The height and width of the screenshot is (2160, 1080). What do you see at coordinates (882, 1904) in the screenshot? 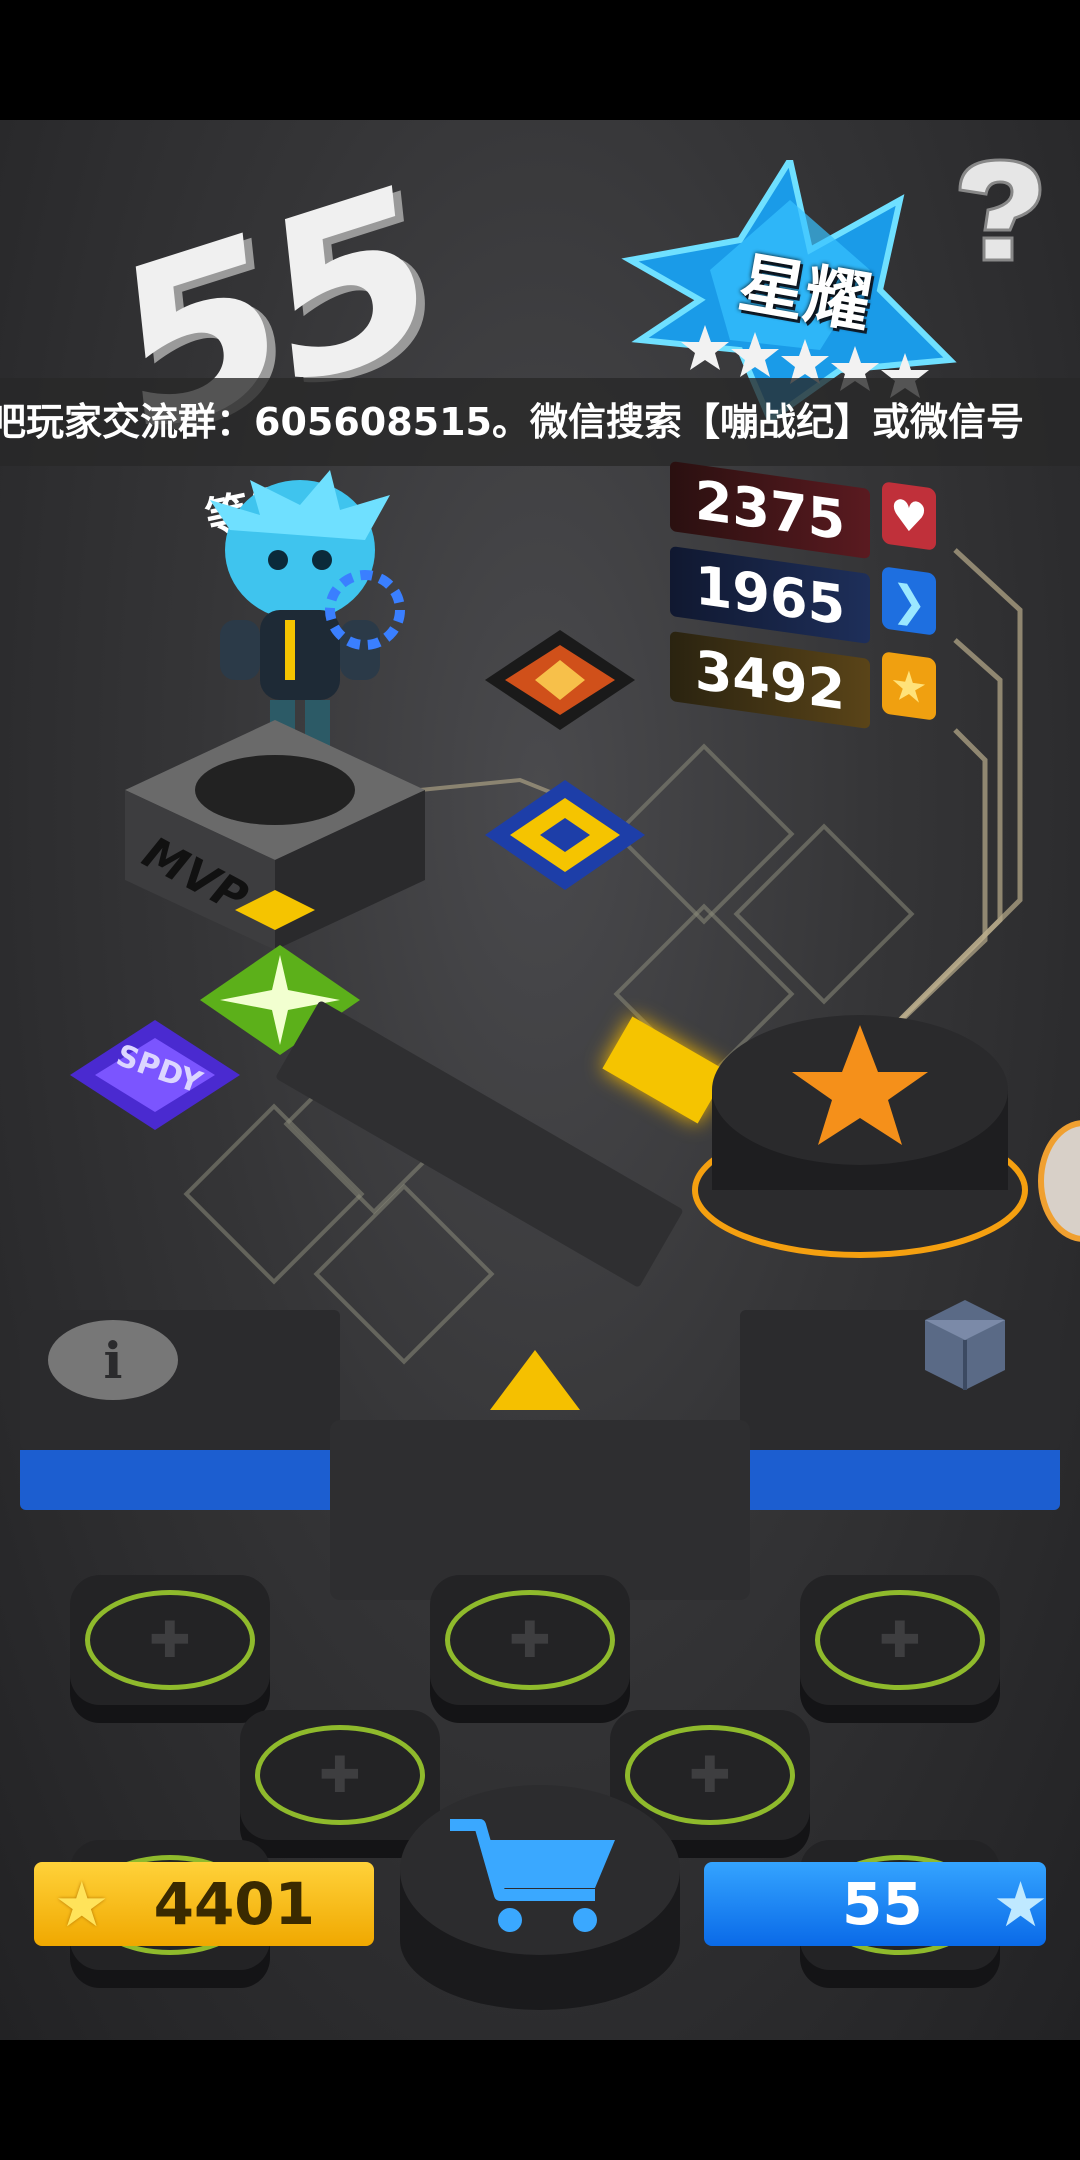
I see `blue-value: 55` at bounding box center [882, 1904].